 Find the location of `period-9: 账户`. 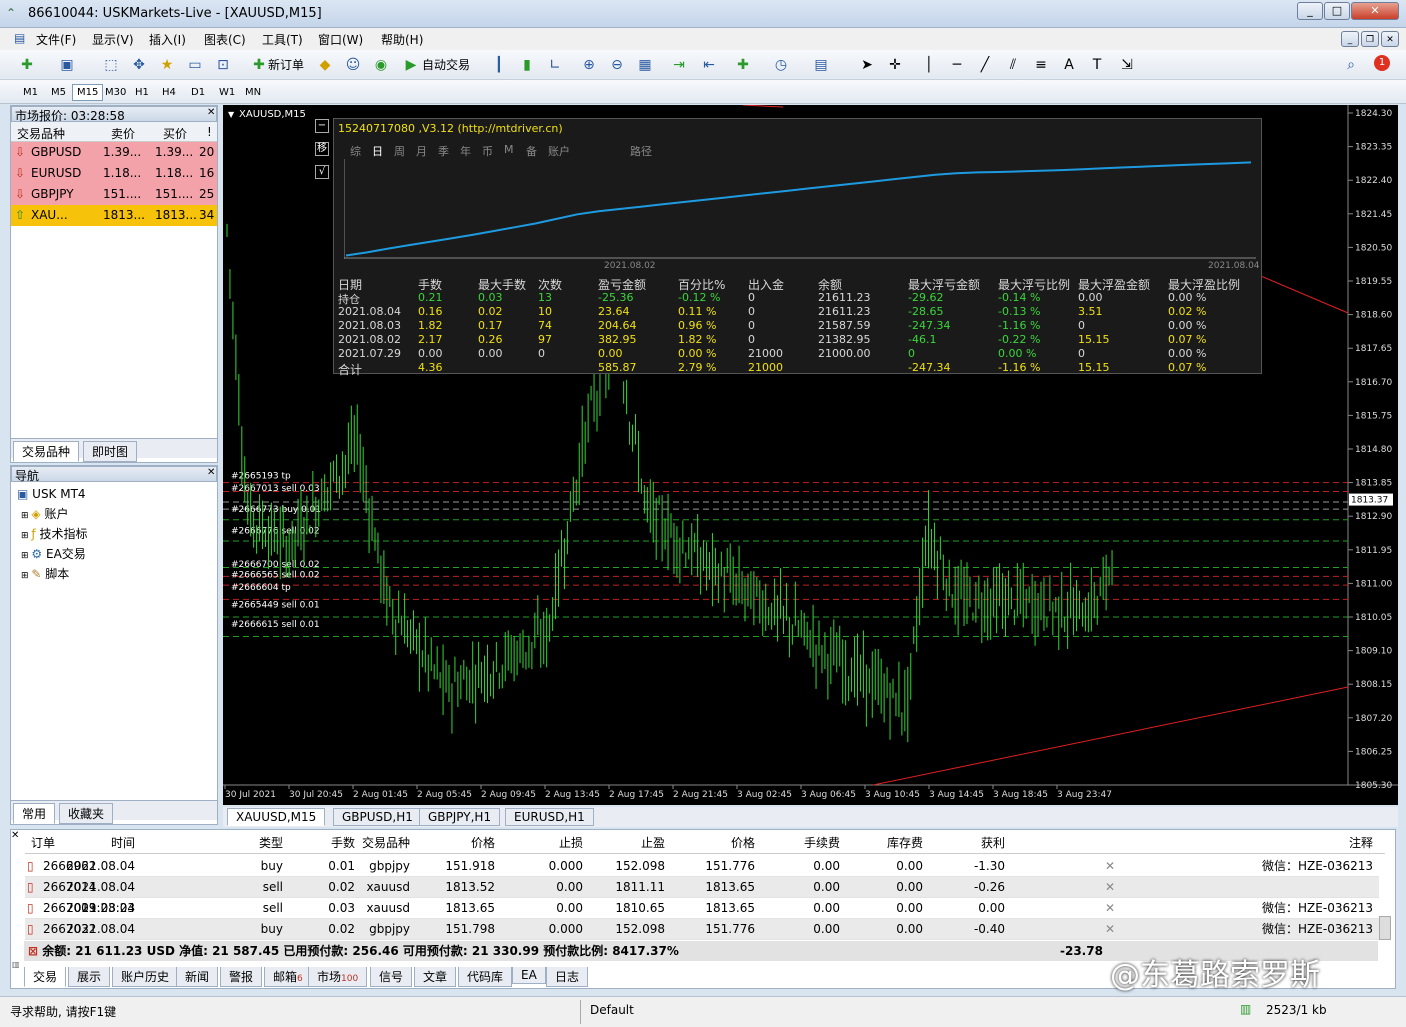

period-9: 账户 is located at coordinates (559, 151).